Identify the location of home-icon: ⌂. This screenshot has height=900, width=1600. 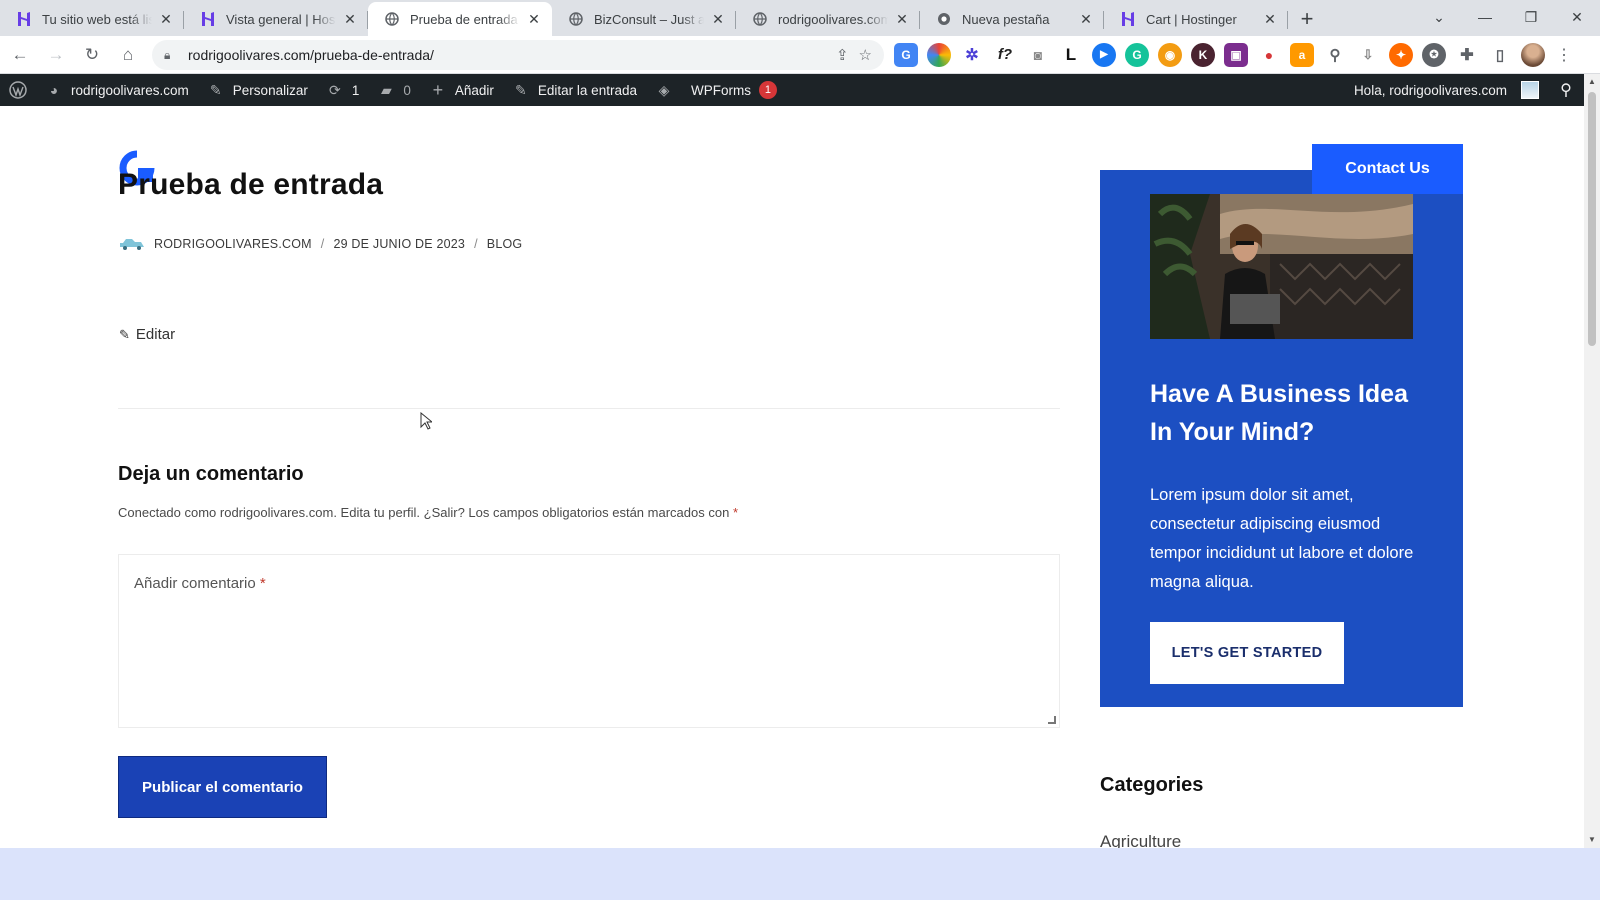
(128, 55).